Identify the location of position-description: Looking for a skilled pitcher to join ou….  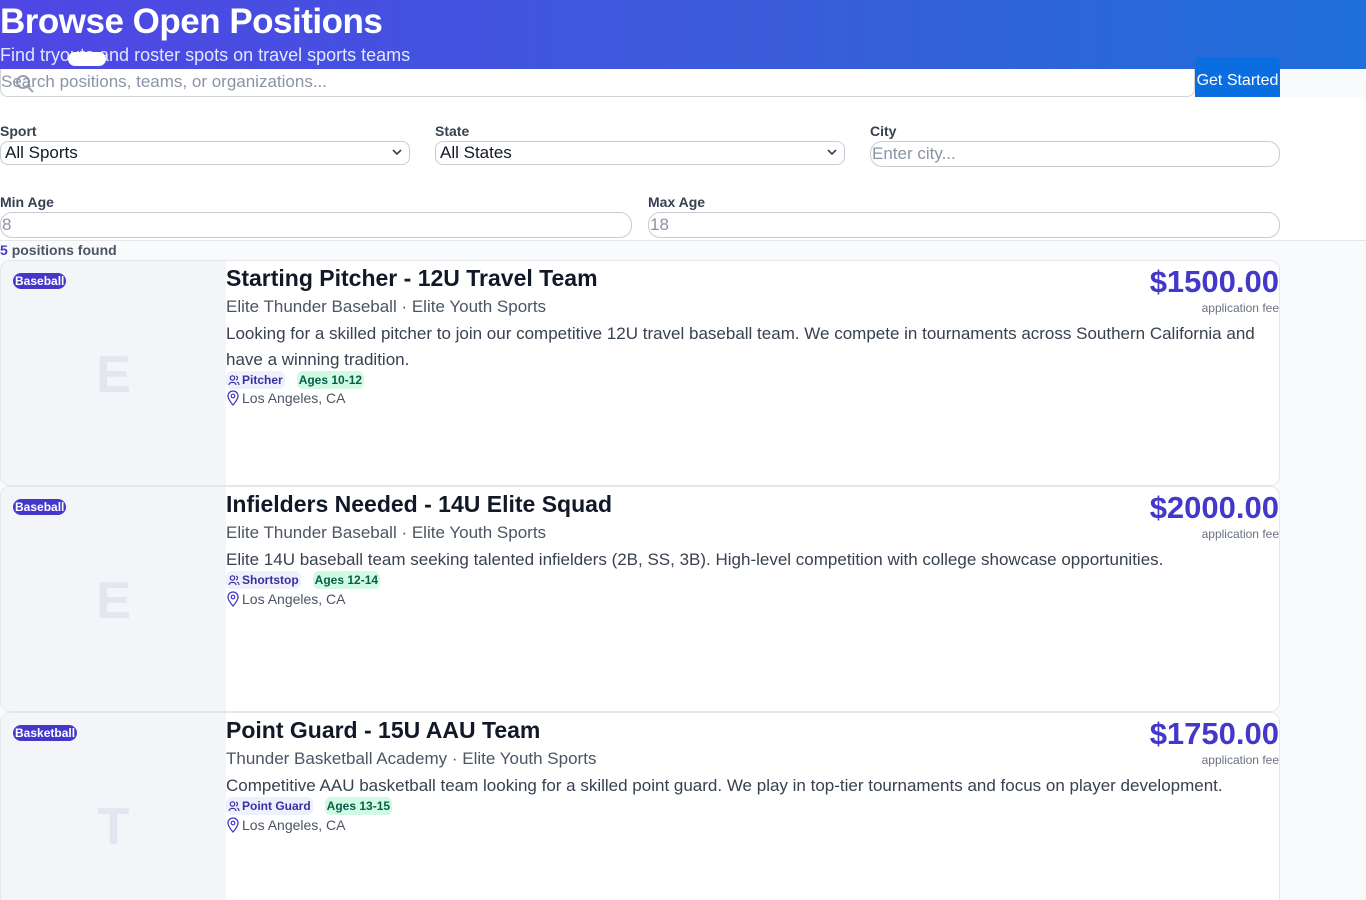
(740, 346).